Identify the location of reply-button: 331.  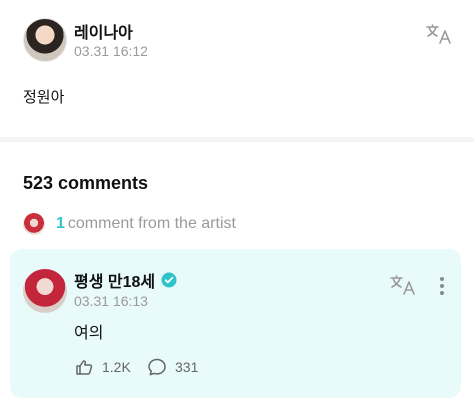
(172, 367).